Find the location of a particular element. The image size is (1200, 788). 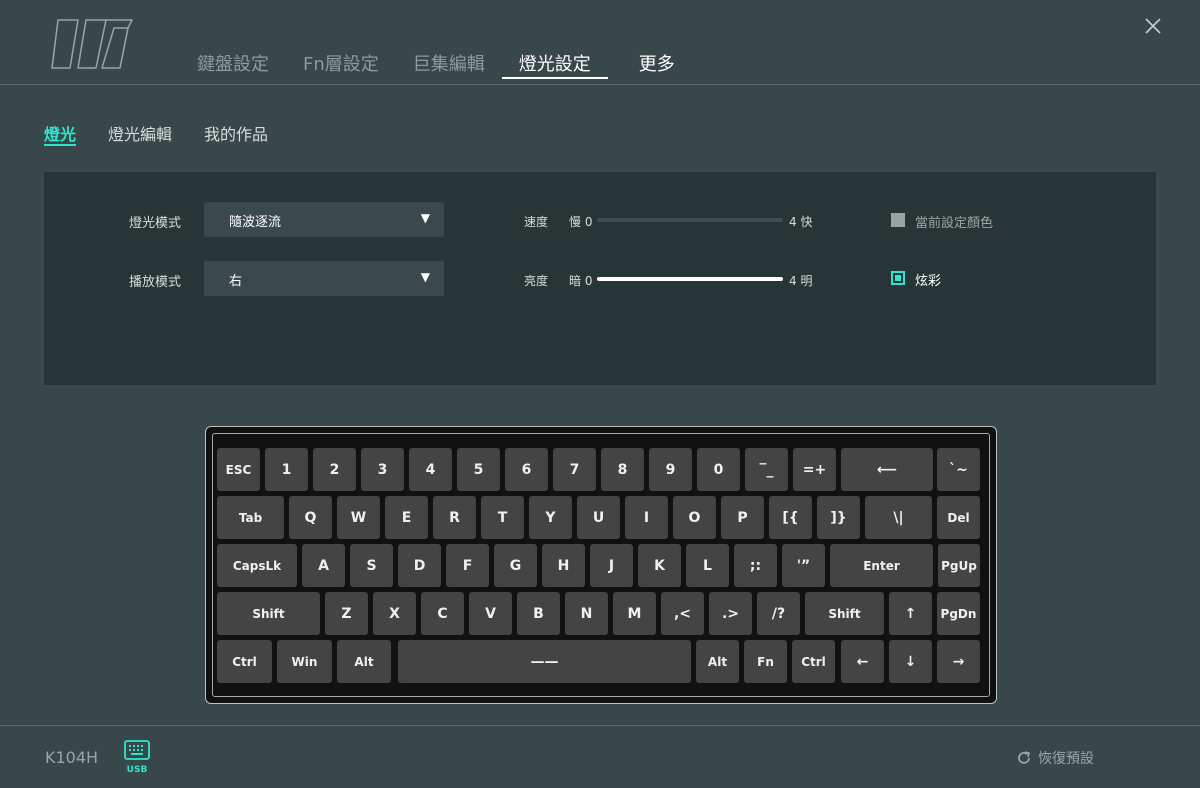

close-icon is located at coordinates (1153, 26).